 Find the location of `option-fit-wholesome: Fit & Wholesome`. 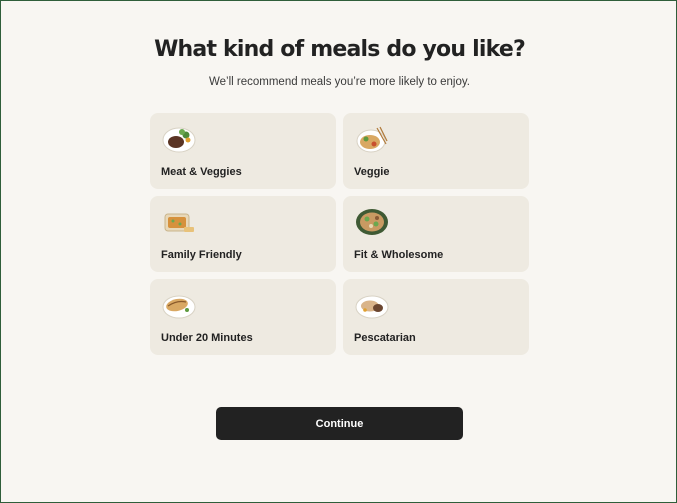

option-fit-wholesome: Fit & Wholesome is located at coordinates (436, 234).